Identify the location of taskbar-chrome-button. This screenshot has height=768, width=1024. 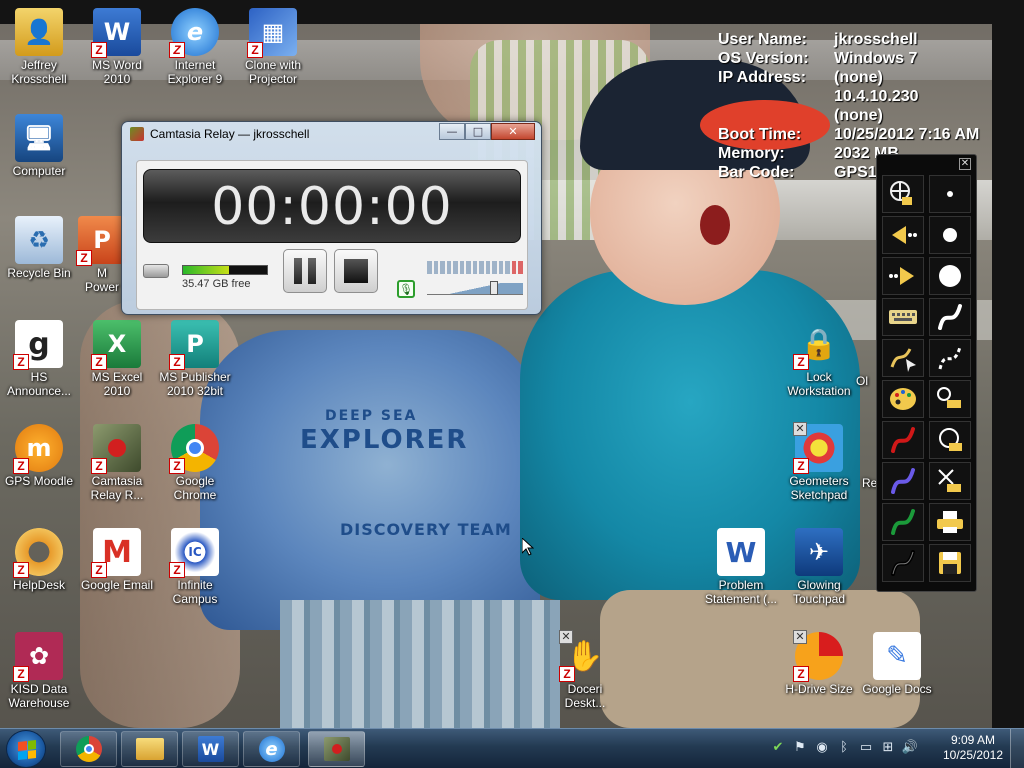
(88, 749).